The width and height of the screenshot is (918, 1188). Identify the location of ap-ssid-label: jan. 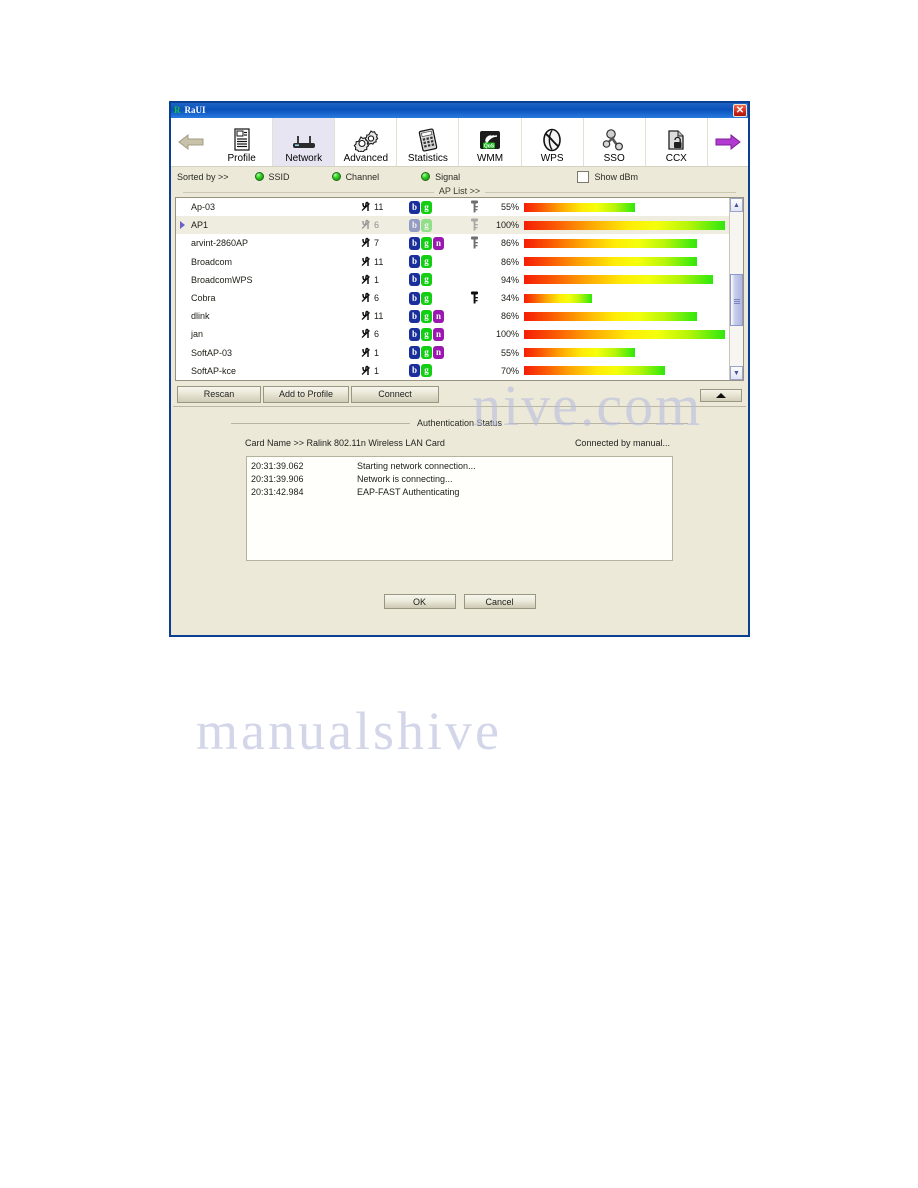
(197, 334).